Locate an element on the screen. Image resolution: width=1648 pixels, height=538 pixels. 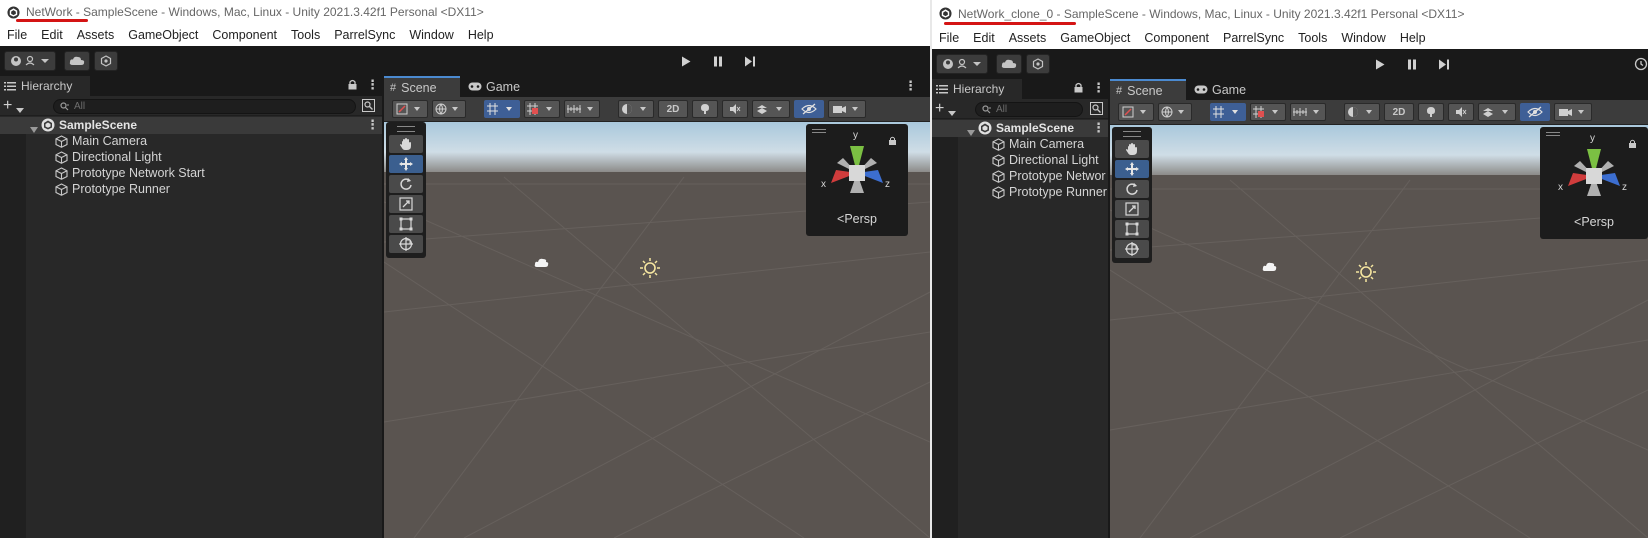
add-icon: + is located at coordinates (7, 106).